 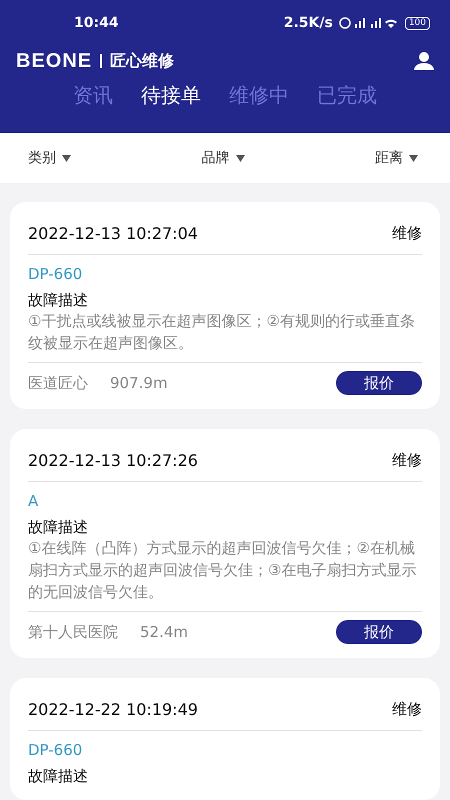 What do you see at coordinates (225, 574) in the screenshot?
I see `fault-description: ①在线阵（凸阵）方式显示的超声回波信号欠佳；②在机械扇扫方式显示的超声回波信号欠佳；③在电子扇扫方式显示的无回波信号欠佳。` at bounding box center [225, 574].